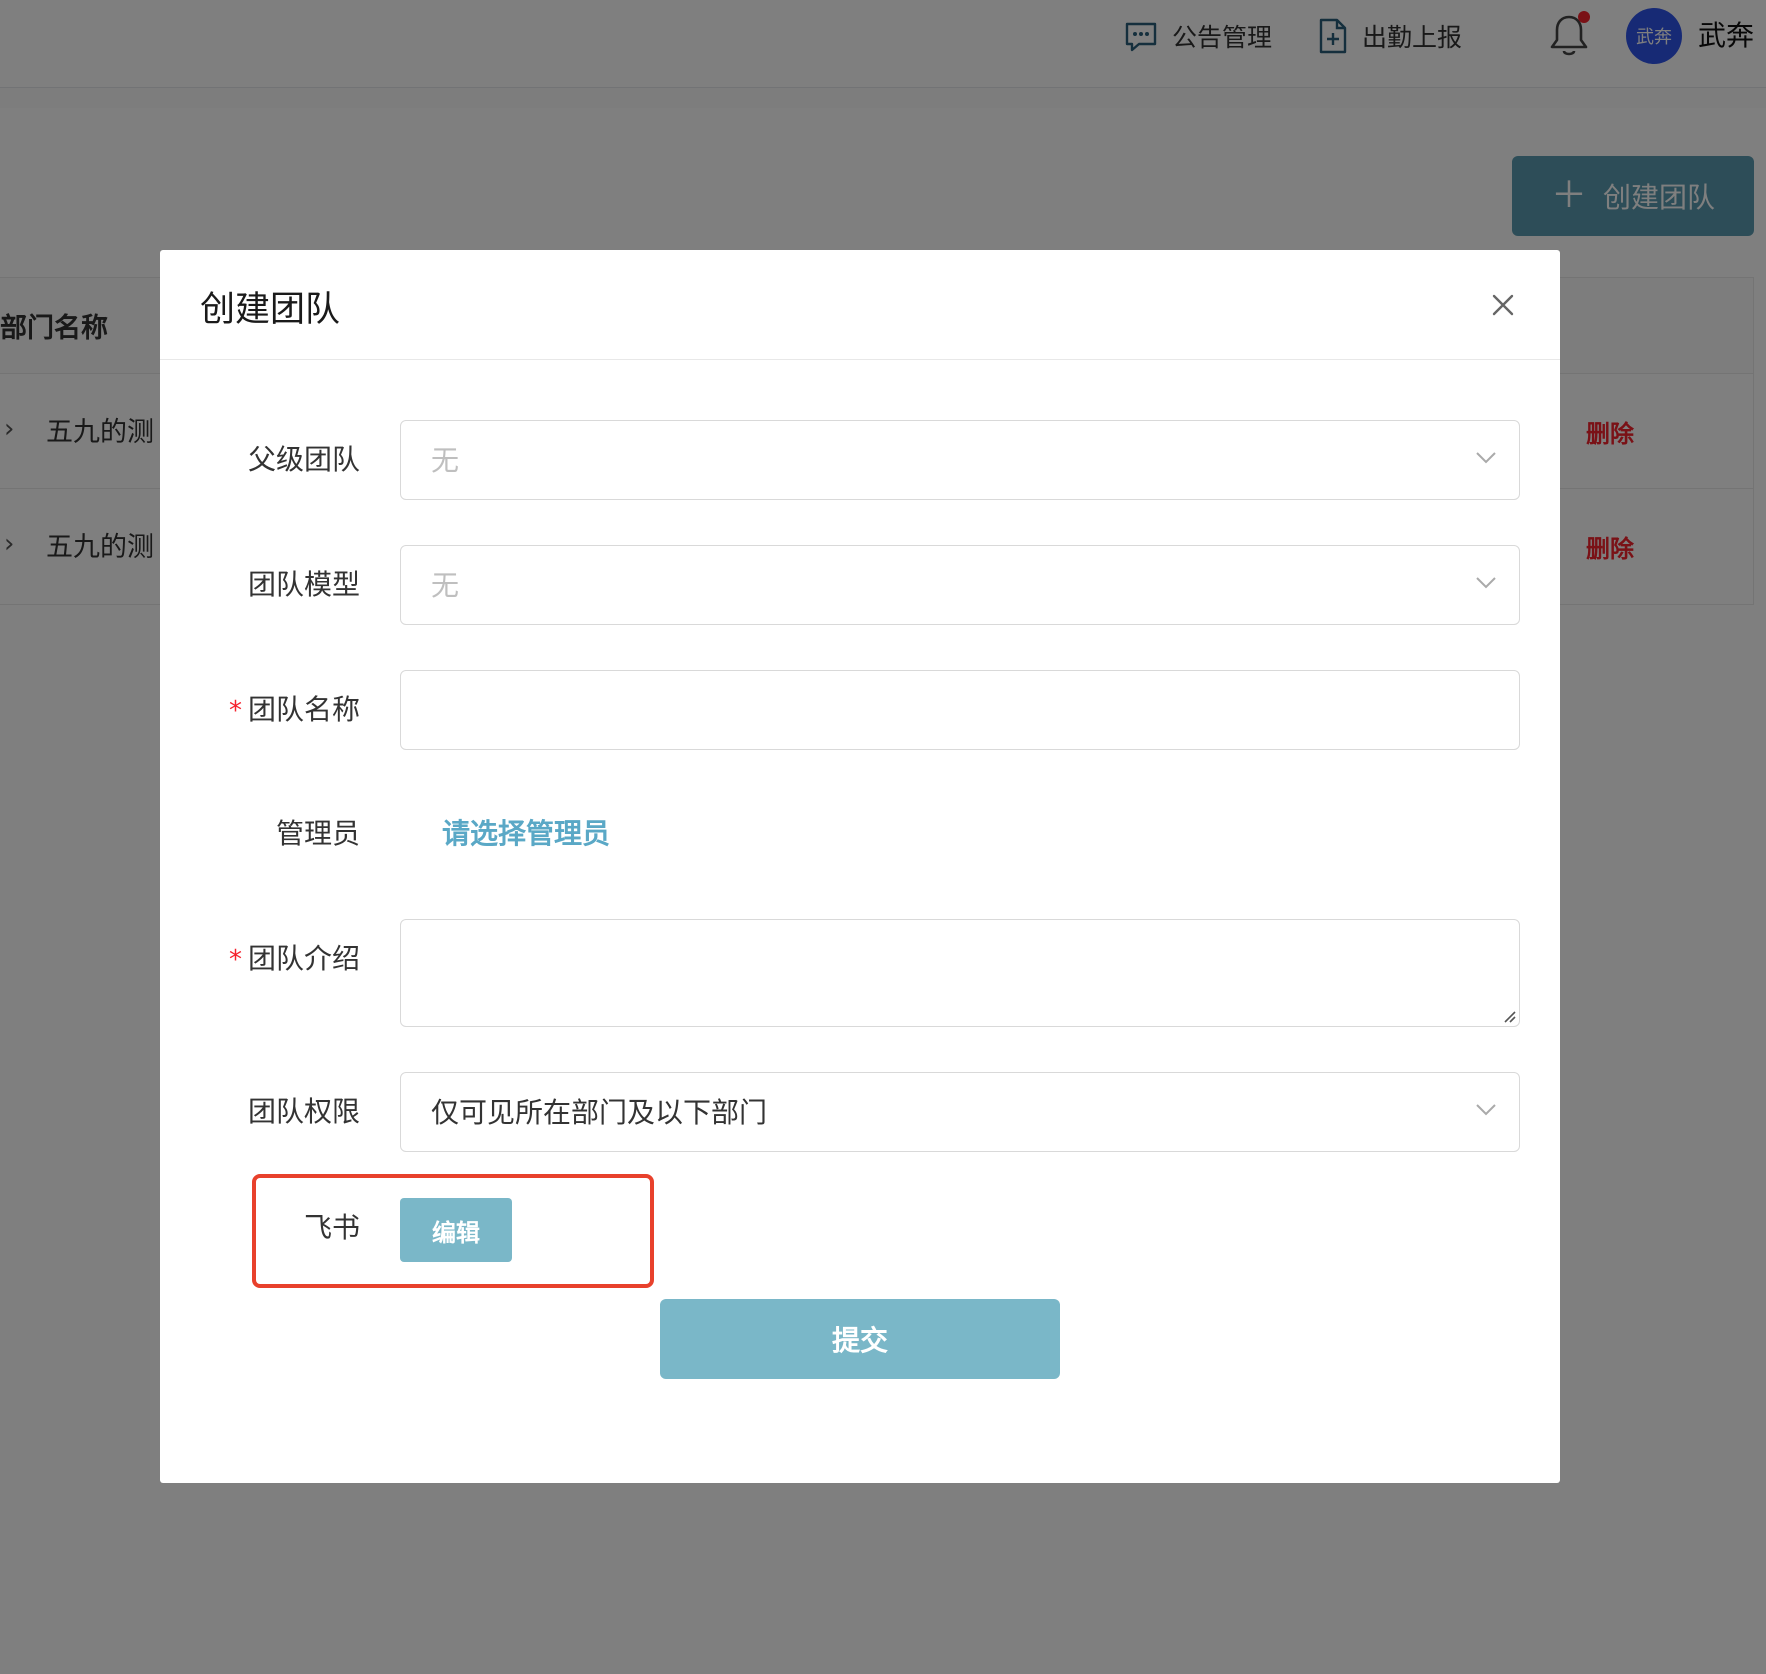  What do you see at coordinates (960, 460) in the screenshot?
I see `parent-team-select: 无` at bounding box center [960, 460].